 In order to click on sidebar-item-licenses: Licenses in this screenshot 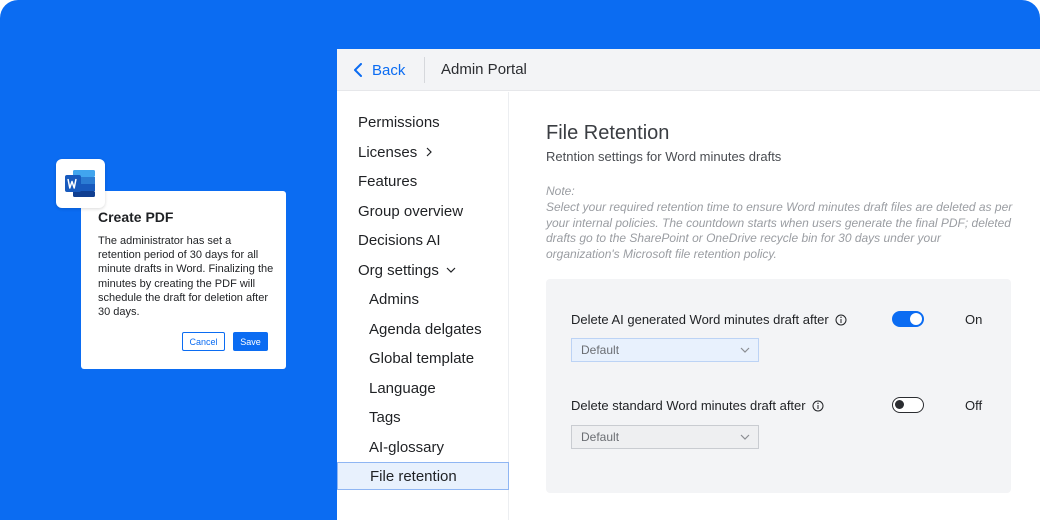, I will do `click(423, 152)`.